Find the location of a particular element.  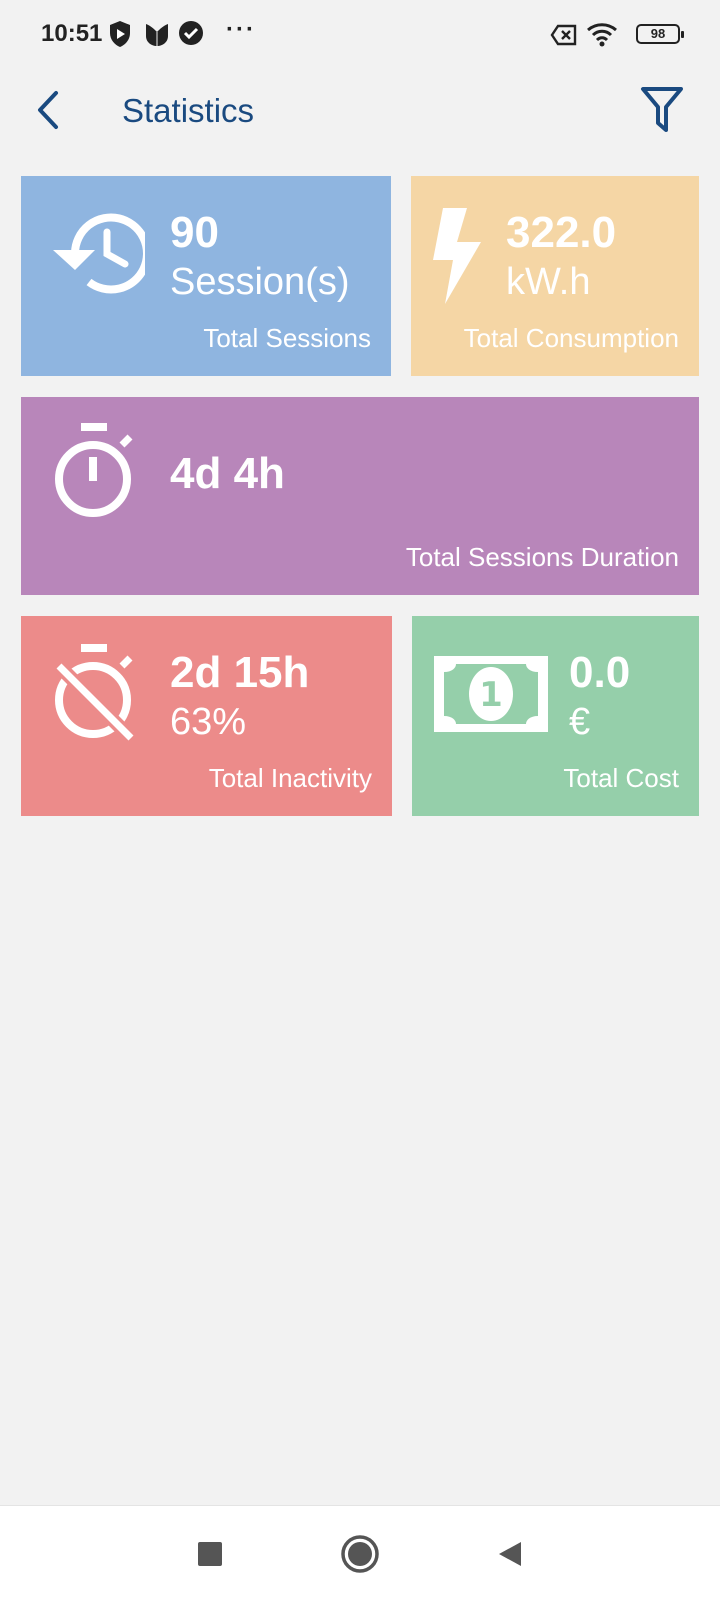

filter-icon is located at coordinates (662, 112).